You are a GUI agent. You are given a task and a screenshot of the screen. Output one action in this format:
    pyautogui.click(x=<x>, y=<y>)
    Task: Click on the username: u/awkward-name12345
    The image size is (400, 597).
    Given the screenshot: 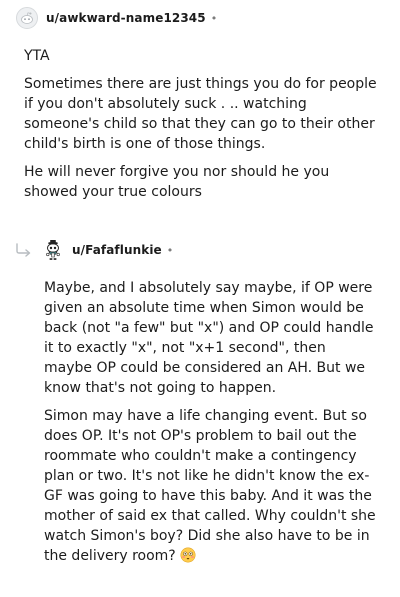 What is the action you would take?
    pyautogui.click(x=126, y=18)
    